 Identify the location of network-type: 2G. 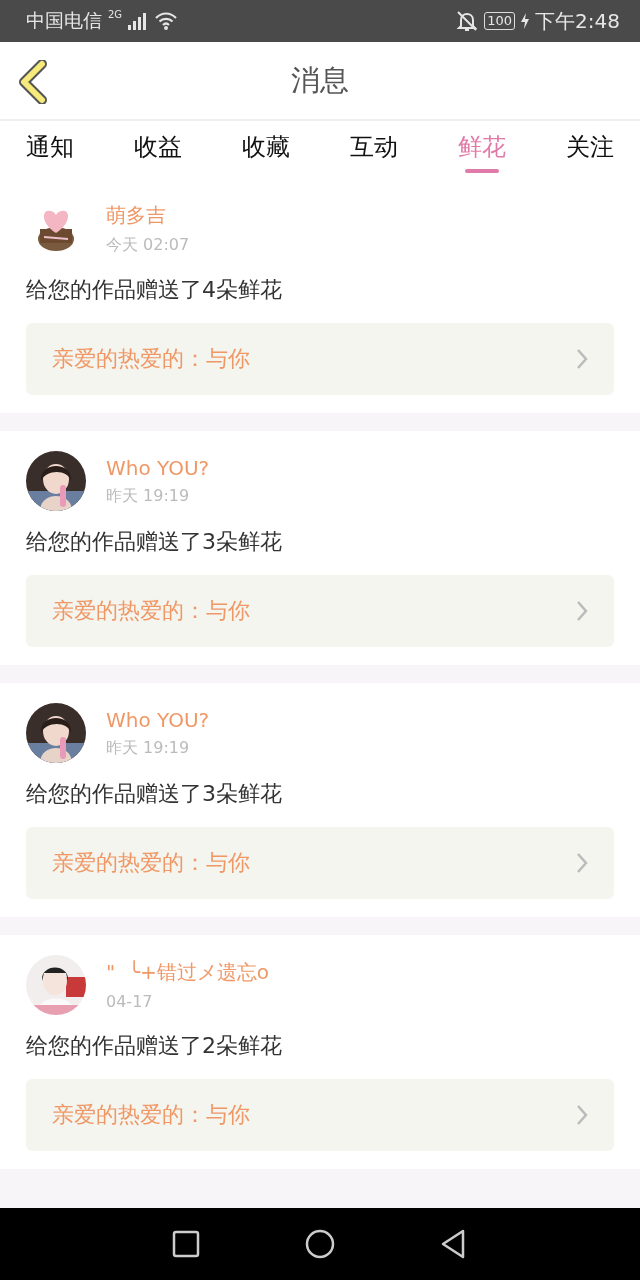
(115, 14).